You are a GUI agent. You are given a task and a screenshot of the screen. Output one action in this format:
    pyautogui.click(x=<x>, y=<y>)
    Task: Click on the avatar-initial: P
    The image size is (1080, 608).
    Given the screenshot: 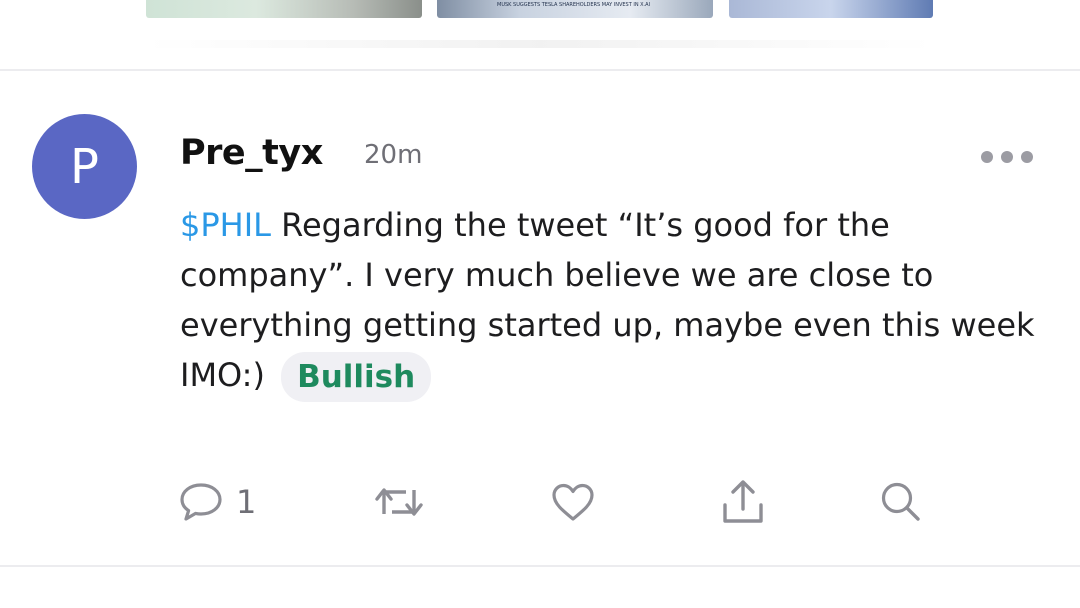 What is the action you would take?
    pyautogui.click(x=84, y=166)
    